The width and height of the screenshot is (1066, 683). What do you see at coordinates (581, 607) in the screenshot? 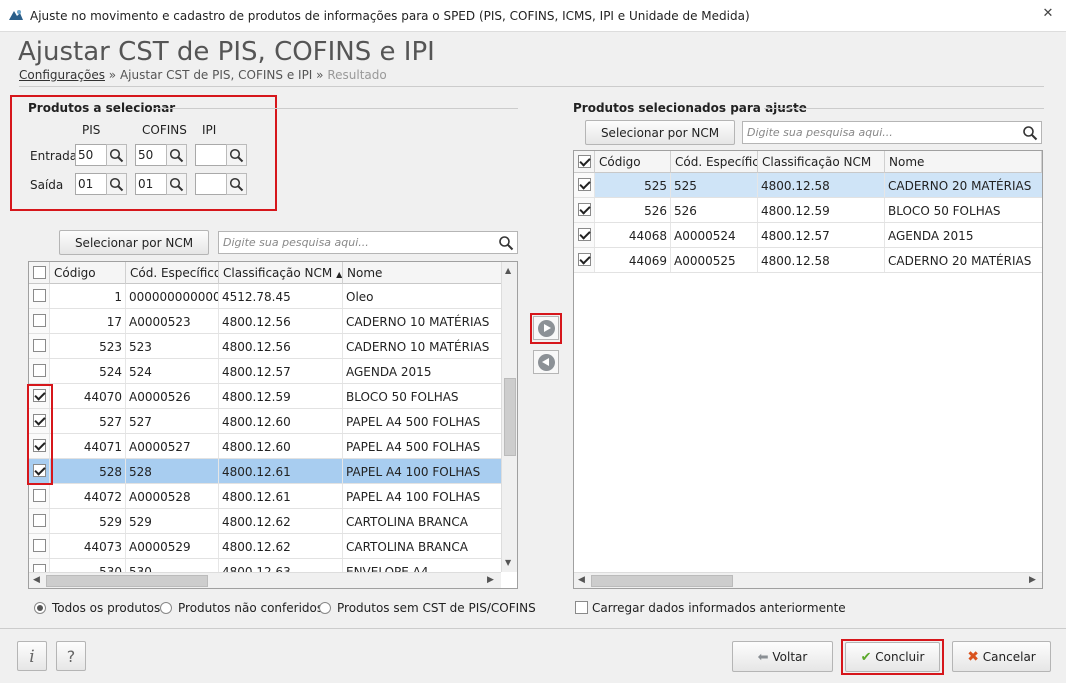
I see `load-previous-checkbox` at bounding box center [581, 607].